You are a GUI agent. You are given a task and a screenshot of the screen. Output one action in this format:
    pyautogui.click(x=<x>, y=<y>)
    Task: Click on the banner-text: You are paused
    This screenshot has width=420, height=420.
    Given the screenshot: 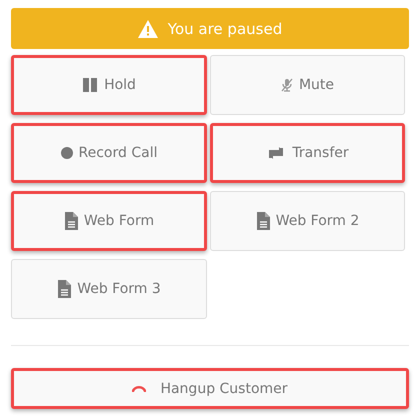 What is the action you would take?
    pyautogui.click(x=225, y=29)
    